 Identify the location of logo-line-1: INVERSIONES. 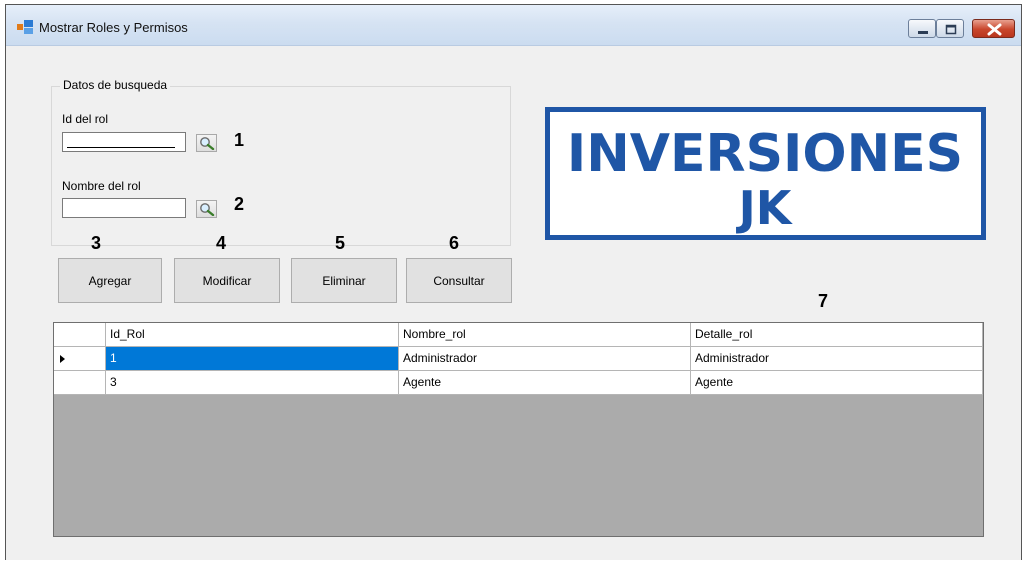
(765, 154).